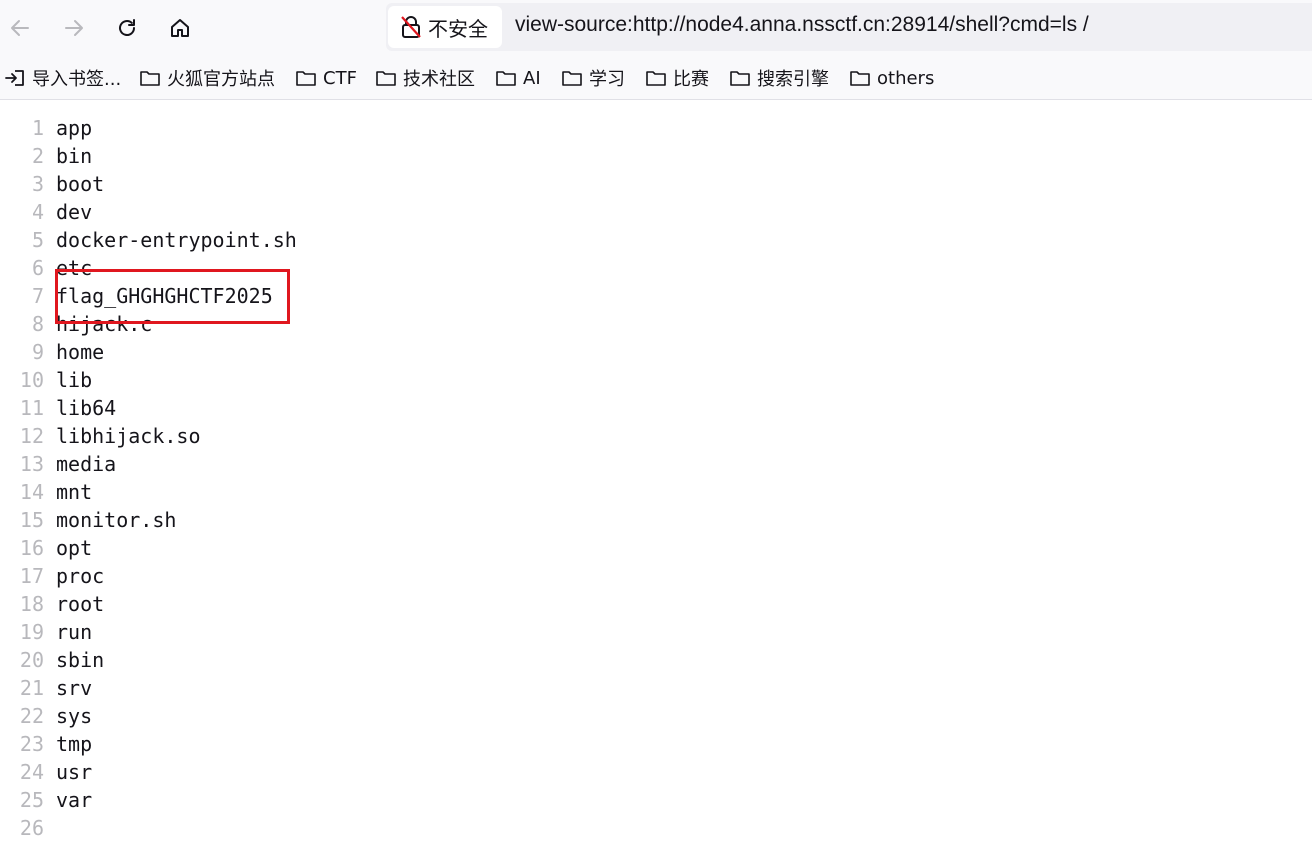 The height and width of the screenshot is (864, 1312). Describe the element at coordinates (37, 352) in the screenshot. I see `line-number: 9` at that location.